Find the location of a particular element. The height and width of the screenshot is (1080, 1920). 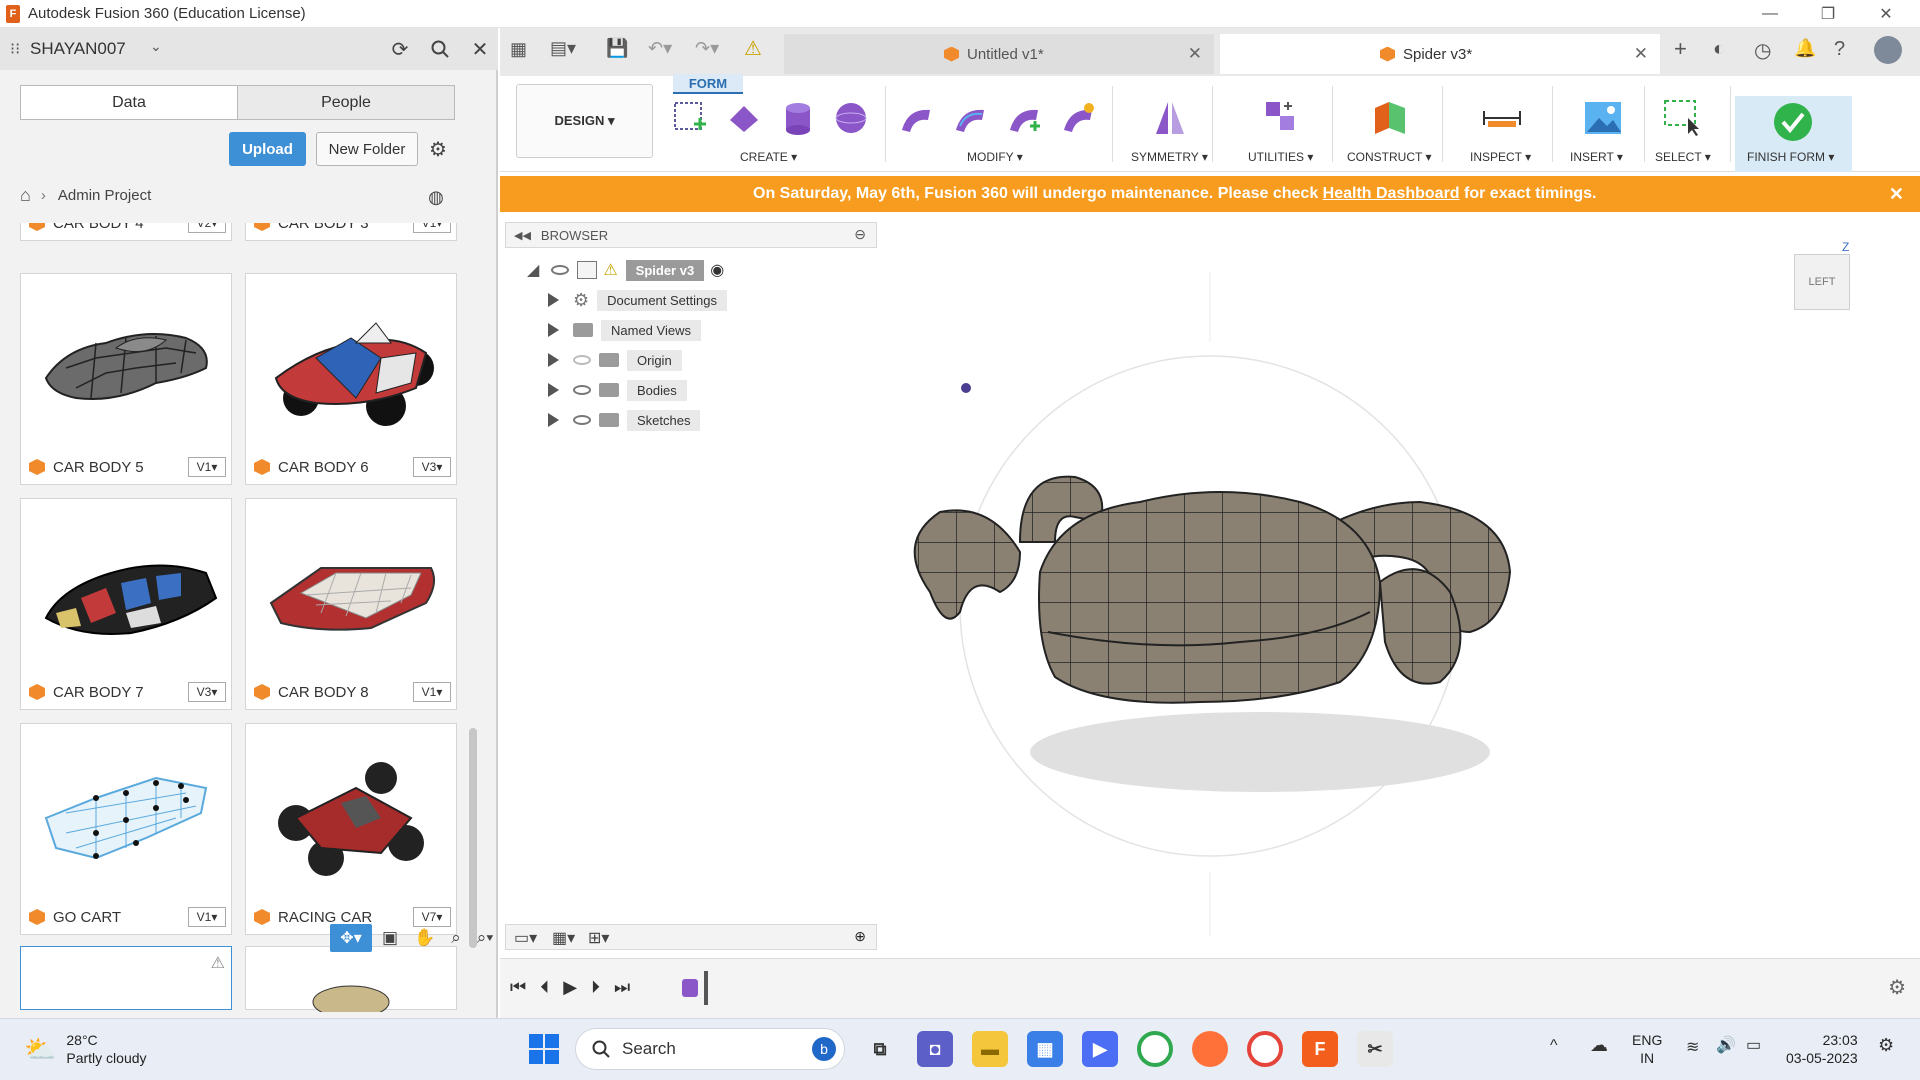

activate-radio-icon: ◉ is located at coordinates (717, 270).